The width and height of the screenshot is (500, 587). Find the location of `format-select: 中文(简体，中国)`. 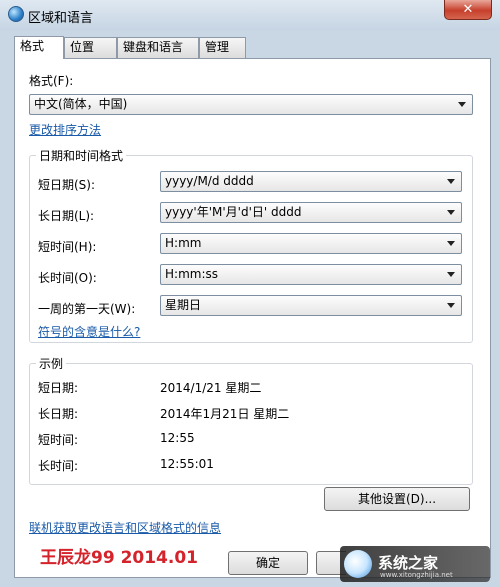

format-select: 中文(简体，中国) is located at coordinates (251, 104).